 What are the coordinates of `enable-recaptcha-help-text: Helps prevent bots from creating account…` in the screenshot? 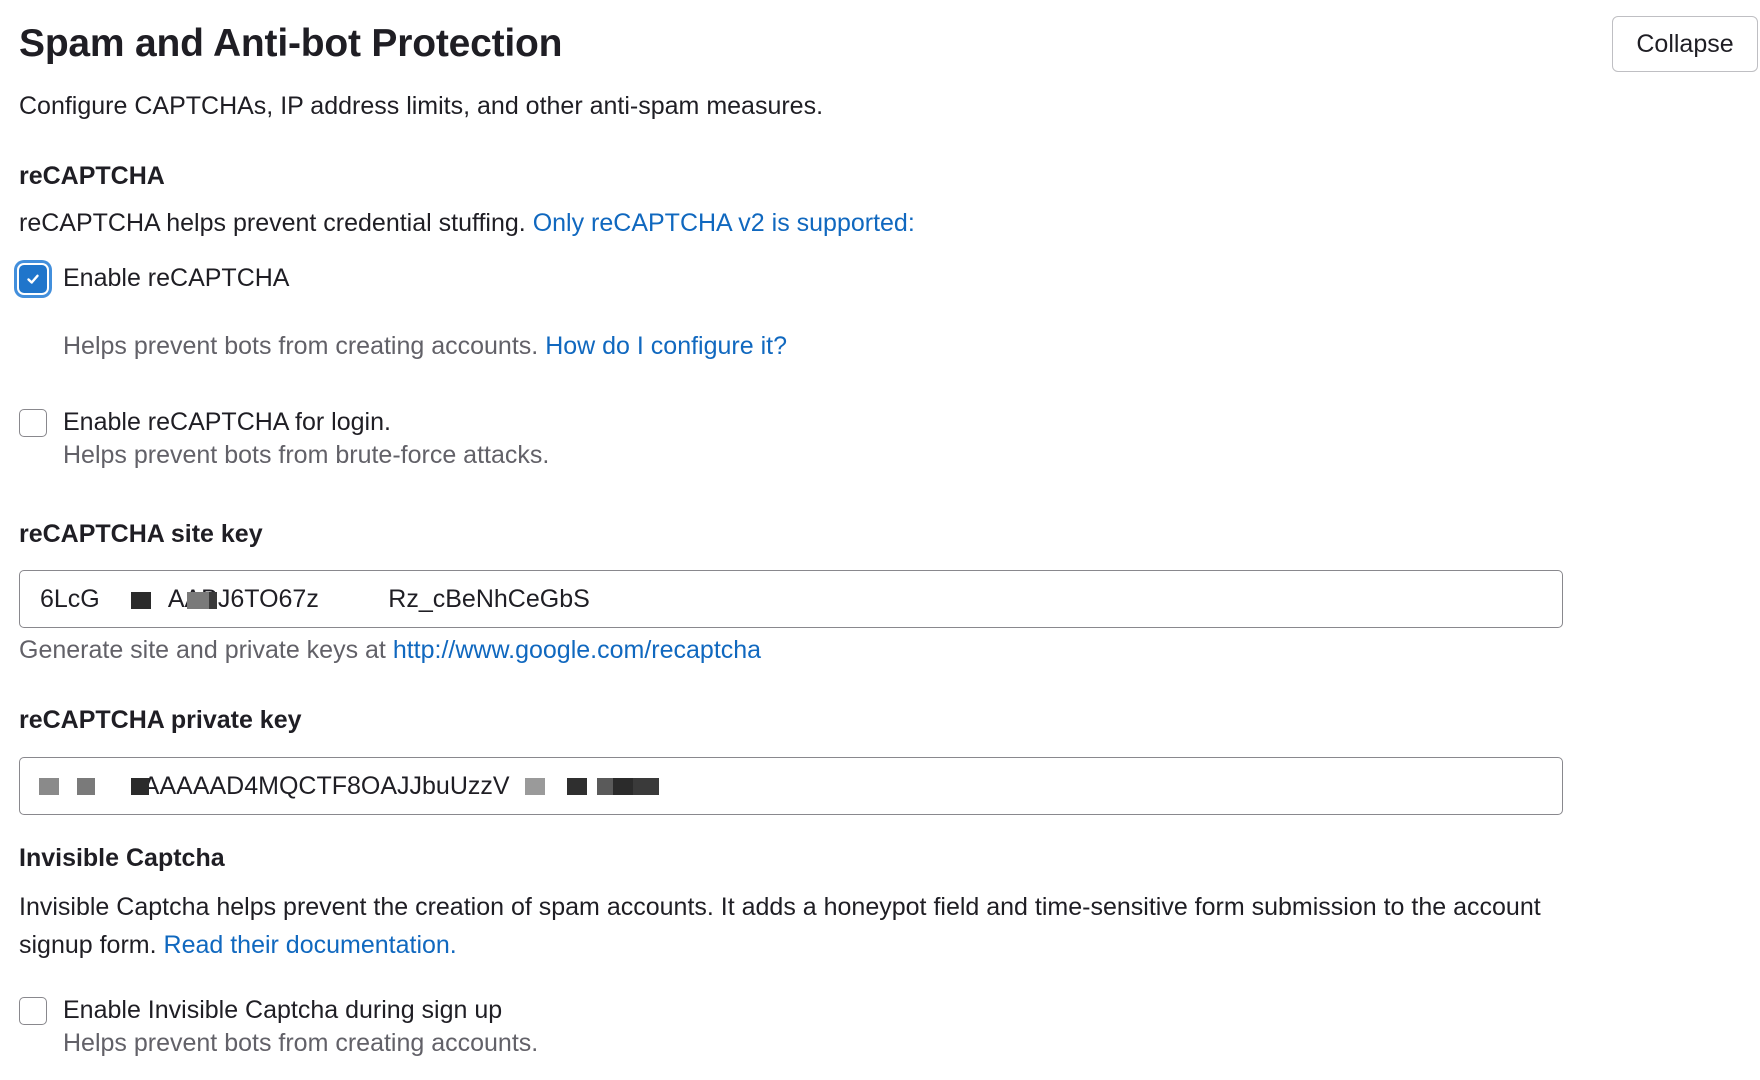 It's located at (304, 346).